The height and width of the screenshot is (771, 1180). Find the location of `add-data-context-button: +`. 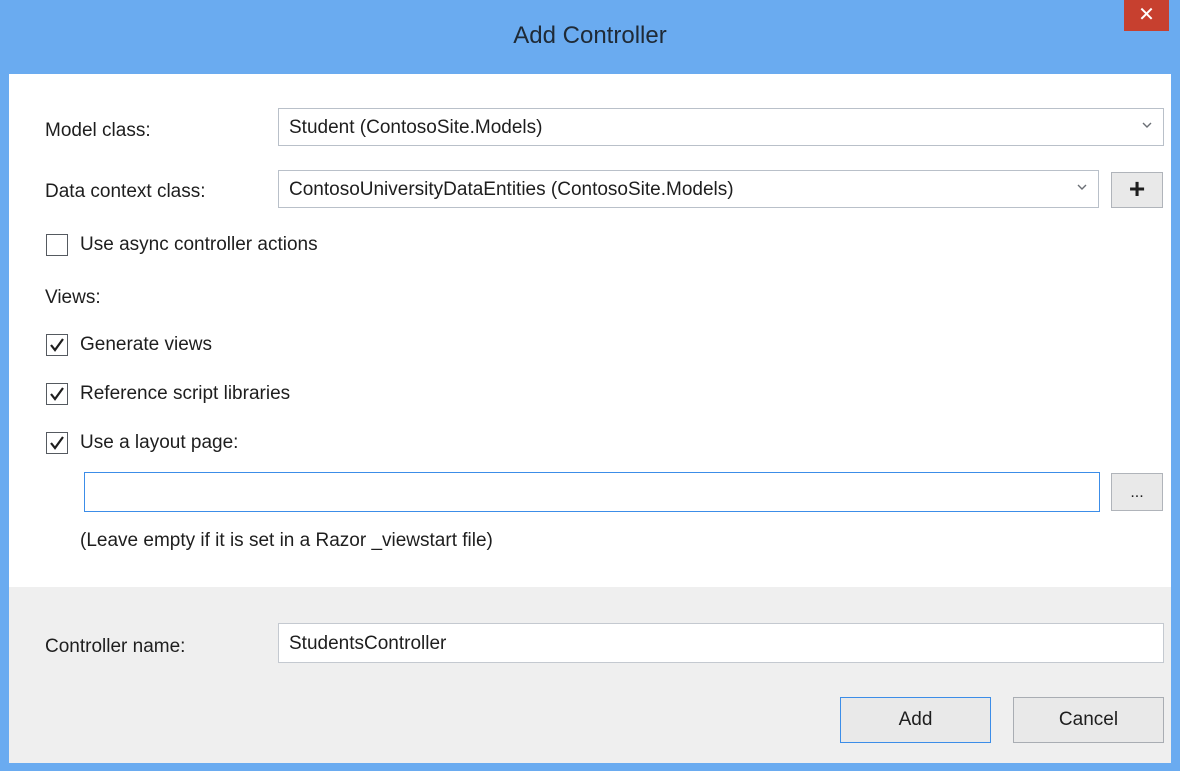

add-data-context-button: + is located at coordinates (1137, 190).